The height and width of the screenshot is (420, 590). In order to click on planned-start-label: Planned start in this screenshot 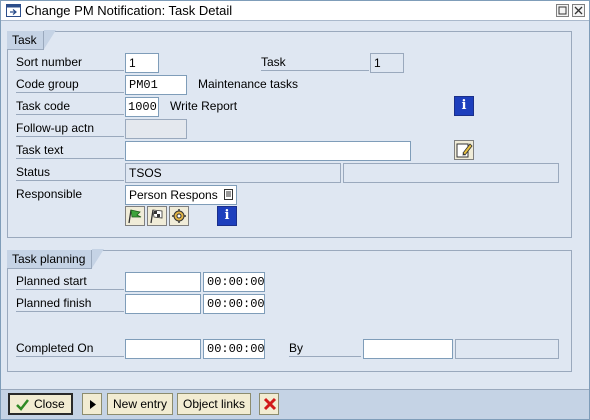, I will do `click(70, 281)`.